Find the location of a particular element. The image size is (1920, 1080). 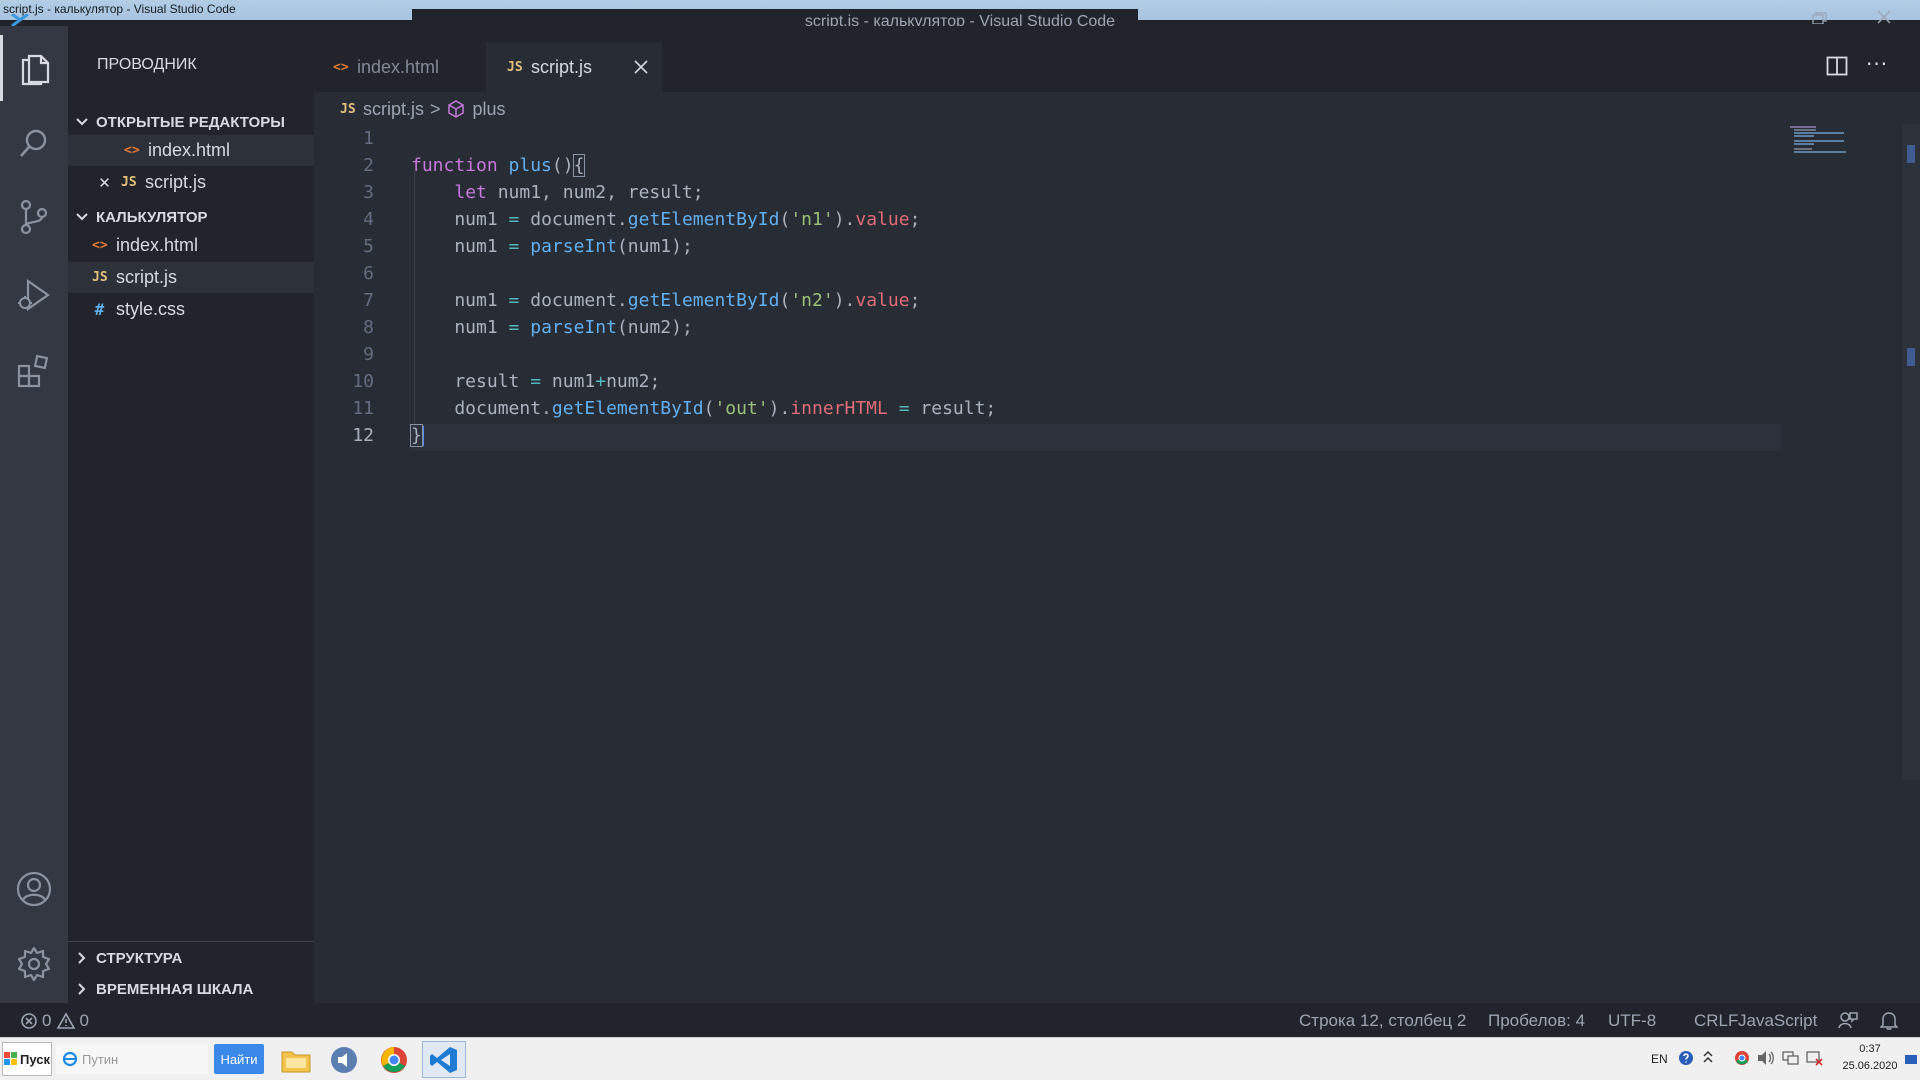

warning-icon is located at coordinates (66, 1021).